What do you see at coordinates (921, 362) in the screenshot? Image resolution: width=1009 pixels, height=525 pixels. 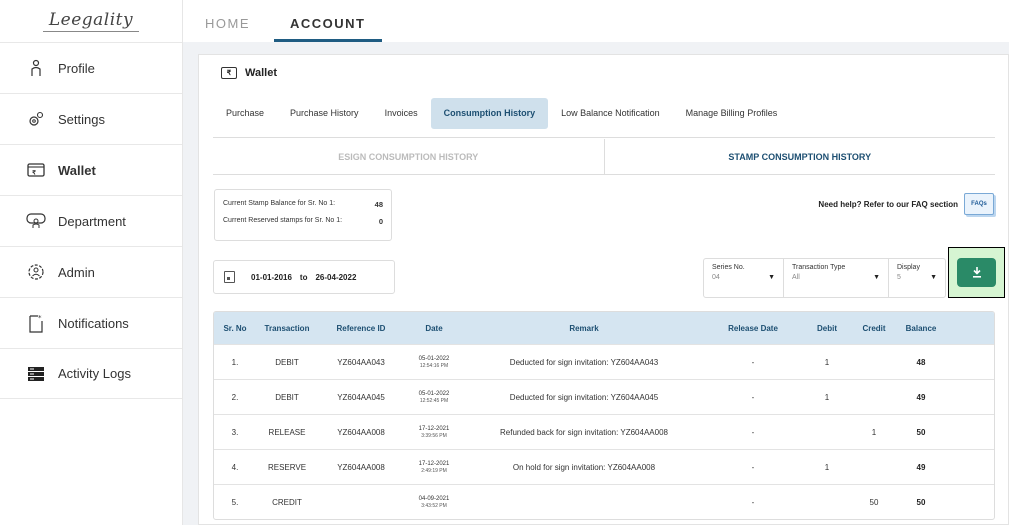 I see `cell-balance: 48` at bounding box center [921, 362].